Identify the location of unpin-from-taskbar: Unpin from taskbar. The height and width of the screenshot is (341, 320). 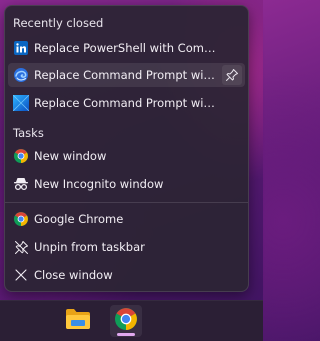
(126, 247).